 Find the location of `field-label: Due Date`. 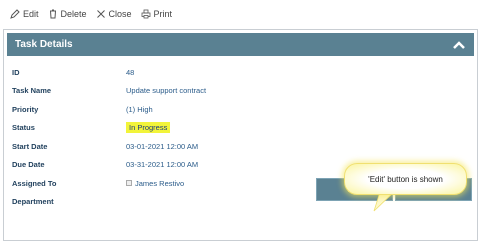

field-label: Due Date is located at coordinates (28, 165).